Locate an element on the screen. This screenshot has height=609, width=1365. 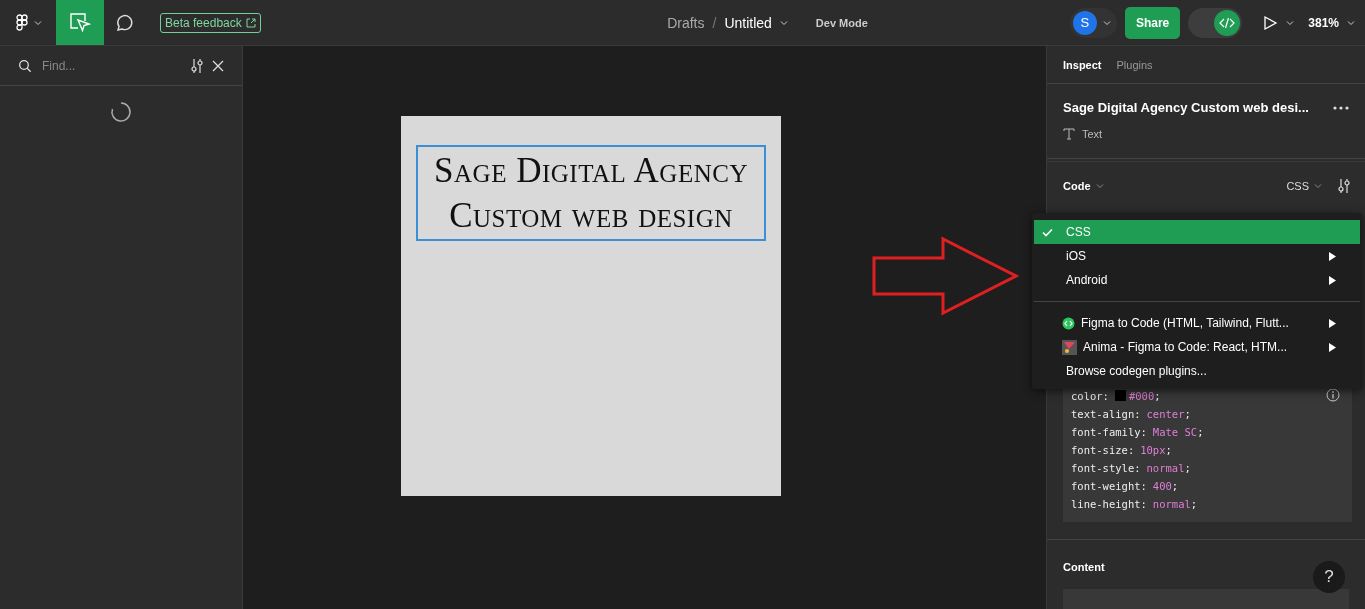
css-value: 400 is located at coordinates (1162, 486).